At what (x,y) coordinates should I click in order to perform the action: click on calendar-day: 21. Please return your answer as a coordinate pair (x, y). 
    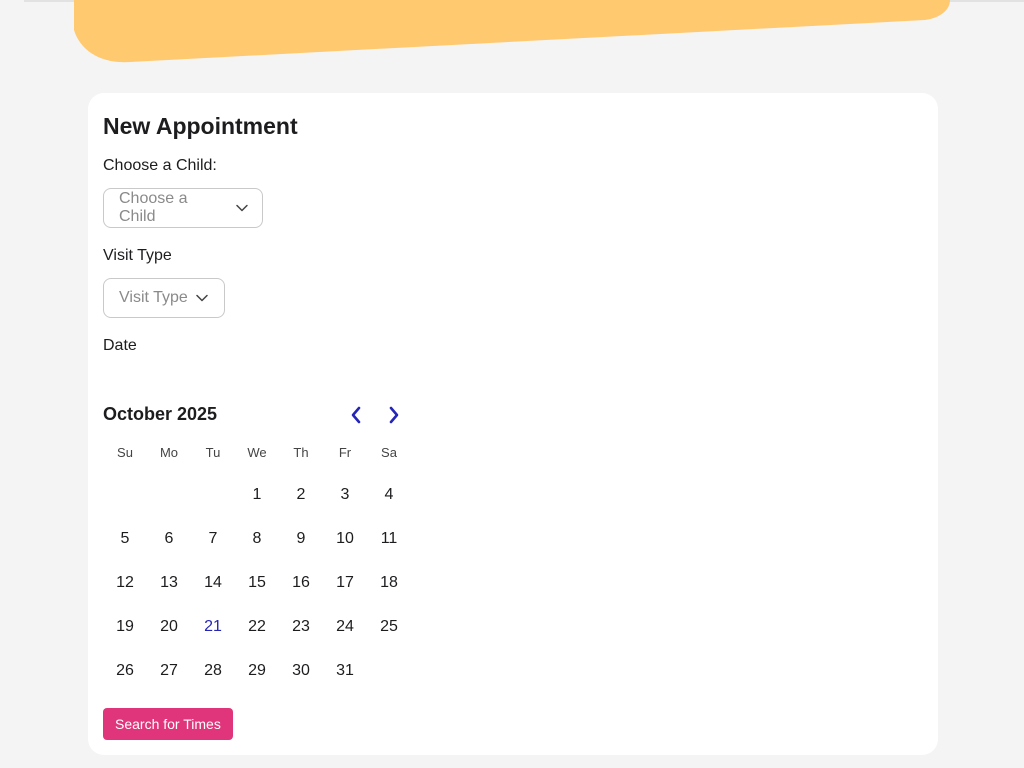
    Looking at the image, I should click on (213, 627).